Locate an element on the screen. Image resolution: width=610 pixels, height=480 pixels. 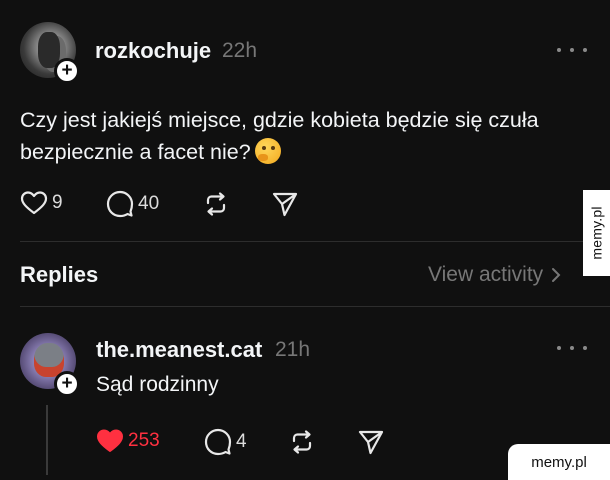
view-activity-link: View activity is located at coordinates (494, 275).